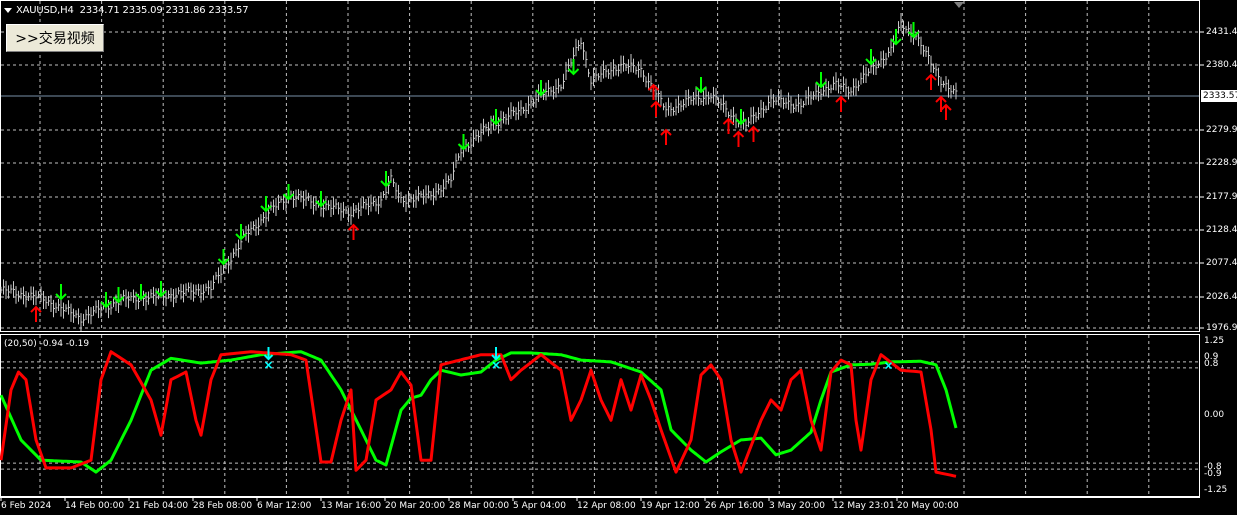 This screenshot has height=515, width=1237. What do you see at coordinates (26, 506) in the screenshot?
I see `time-label: 6 Feb 2024` at bounding box center [26, 506].